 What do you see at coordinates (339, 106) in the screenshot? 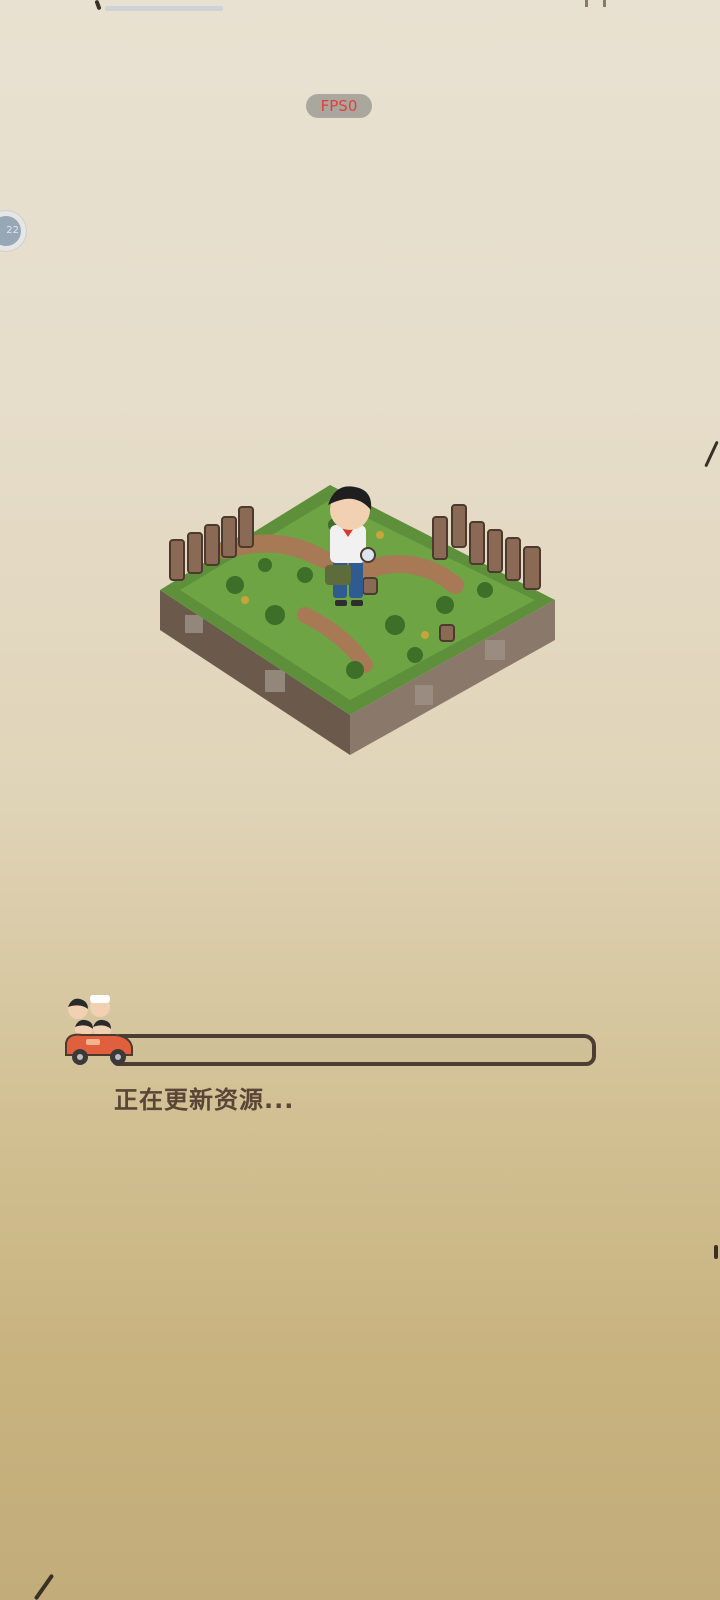
I see `fps-counter: FPS0` at bounding box center [339, 106].